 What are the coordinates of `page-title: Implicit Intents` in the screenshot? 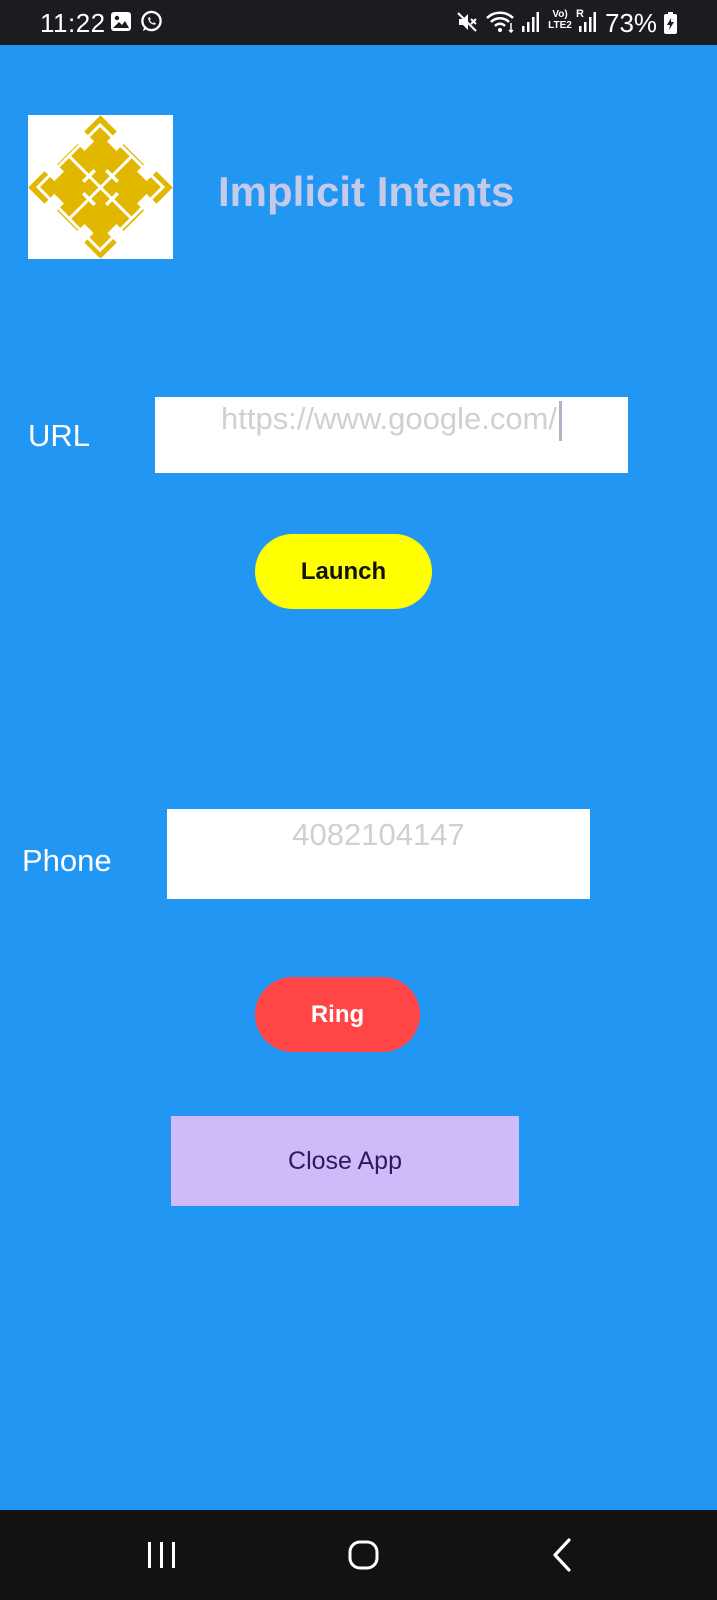 It's located at (366, 191).